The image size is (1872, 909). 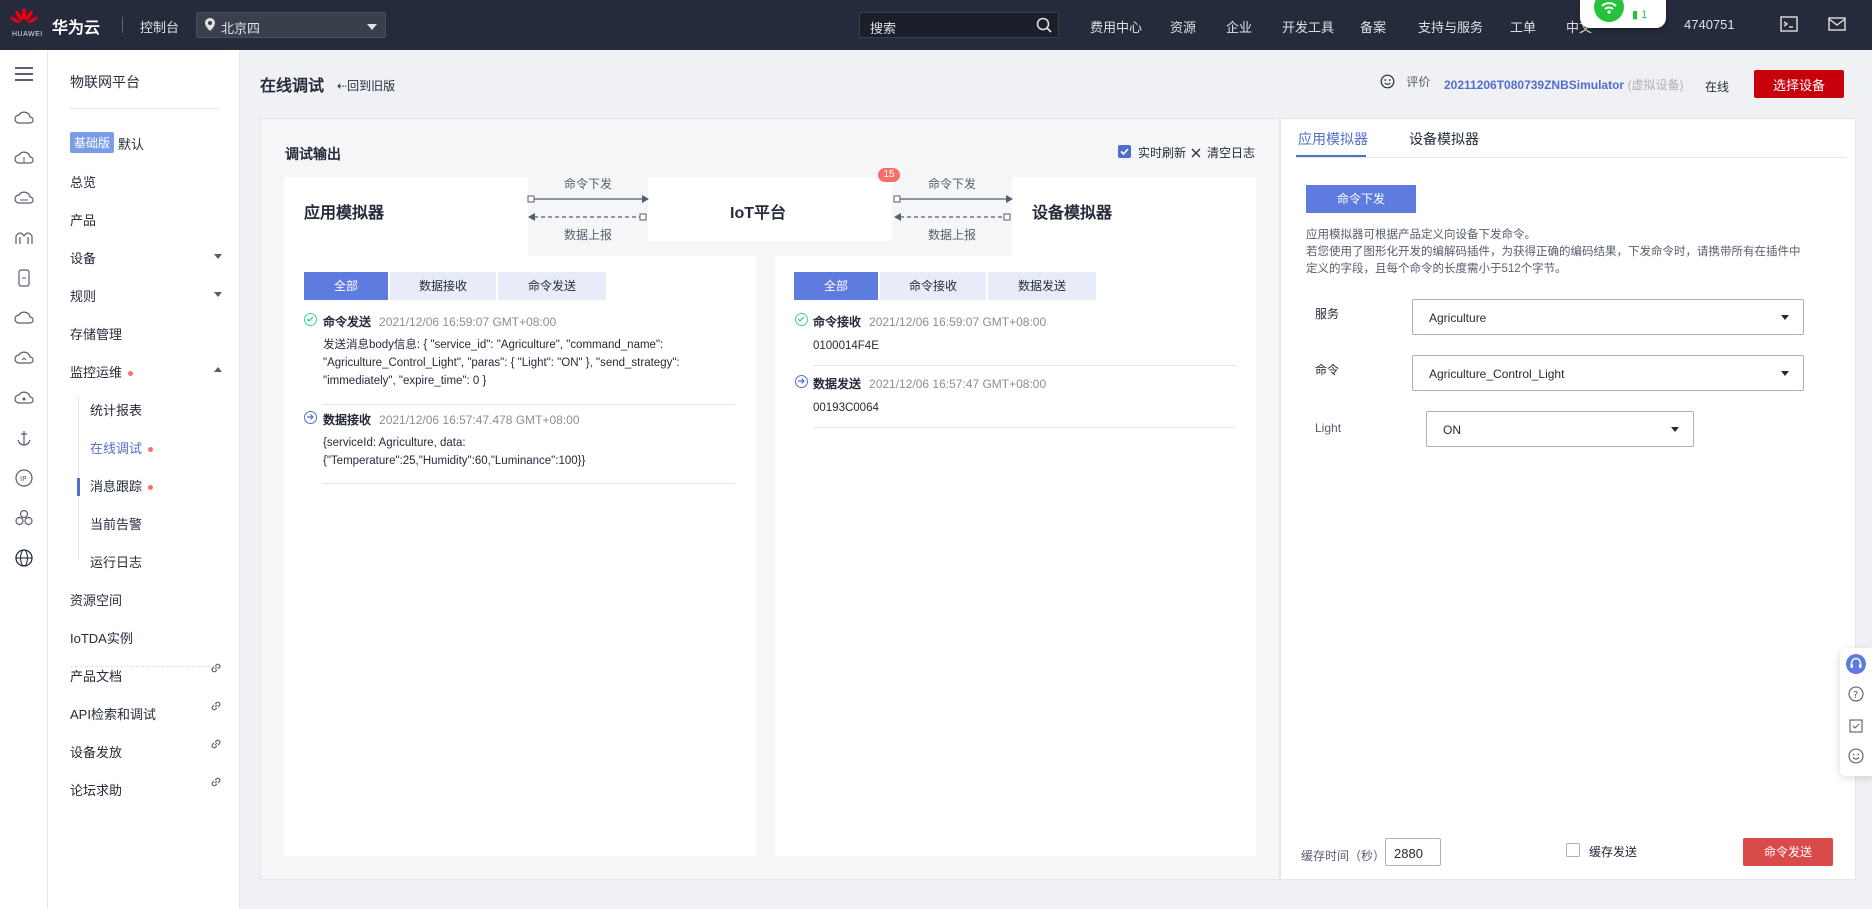 I want to click on bridge-icon, so click(x=24, y=238).